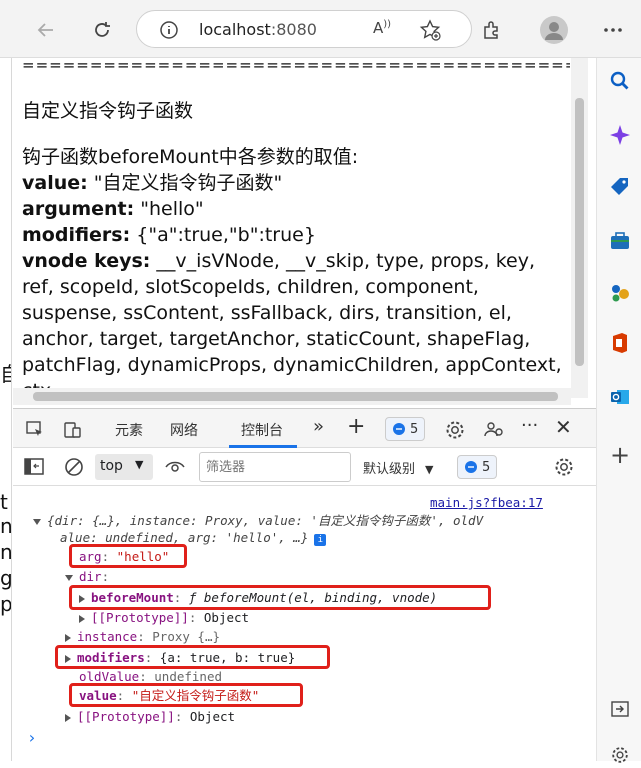 The image size is (641, 768). What do you see at coordinates (150, 717) in the screenshot?
I see `prop-prototype-root: [[Prototype]]: Object` at bounding box center [150, 717].